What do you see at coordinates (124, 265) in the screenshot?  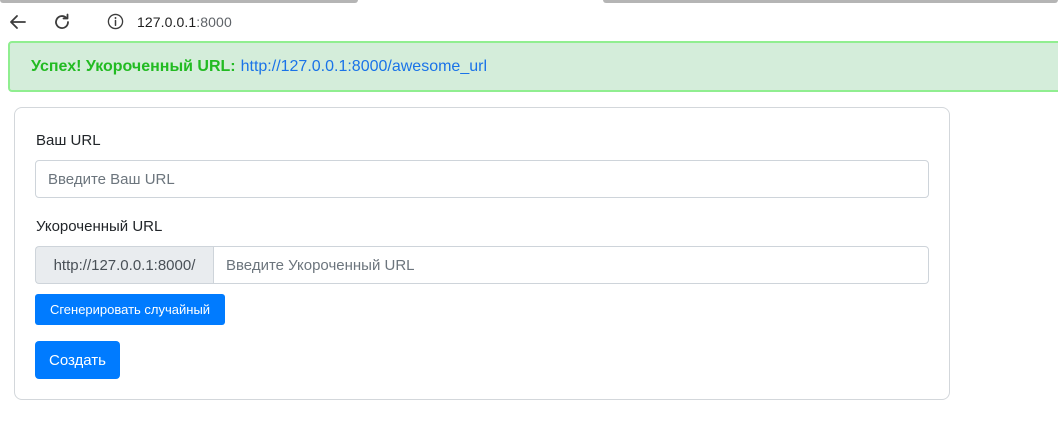 I see `short-url-prefix: http://127.0.0.1:8000/` at bounding box center [124, 265].